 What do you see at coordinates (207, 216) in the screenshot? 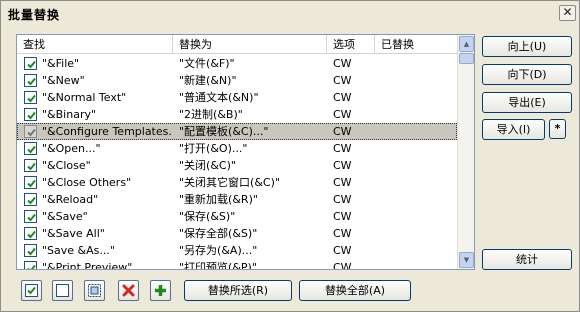
I see `replace-cell: "保存(&S)"` at bounding box center [207, 216].